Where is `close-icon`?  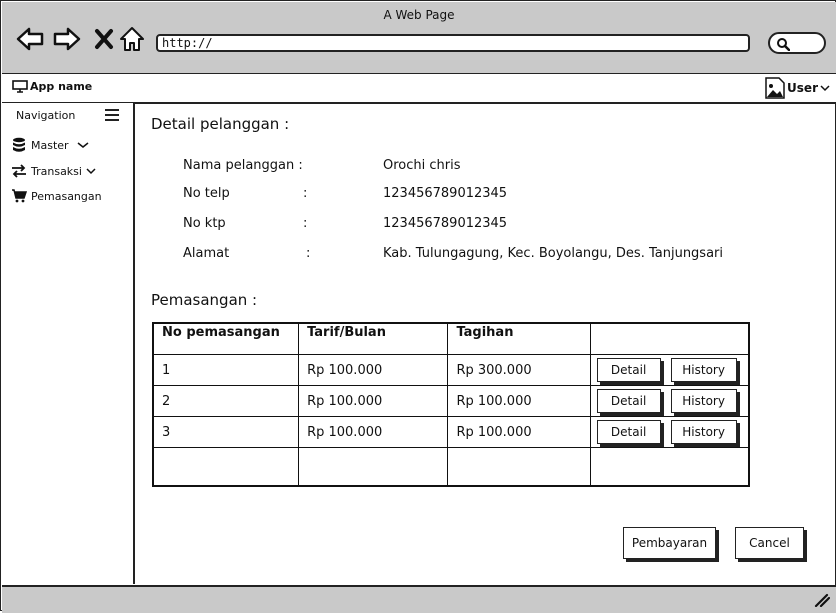
close-icon is located at coordinates (104, 39).